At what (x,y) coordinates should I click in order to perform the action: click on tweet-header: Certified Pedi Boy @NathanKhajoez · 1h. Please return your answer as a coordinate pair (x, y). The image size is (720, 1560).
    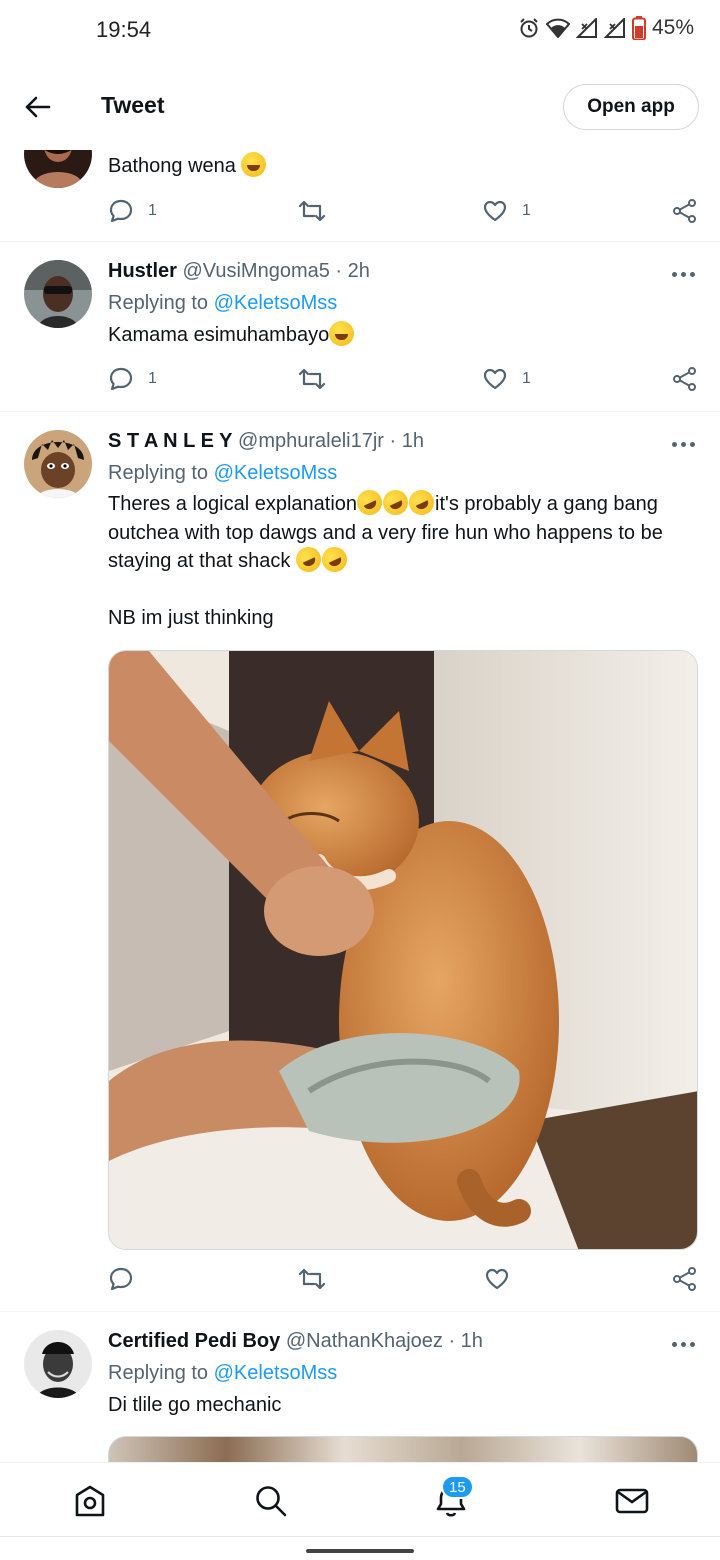
    Looking at the image, I should click on (295, 1341).